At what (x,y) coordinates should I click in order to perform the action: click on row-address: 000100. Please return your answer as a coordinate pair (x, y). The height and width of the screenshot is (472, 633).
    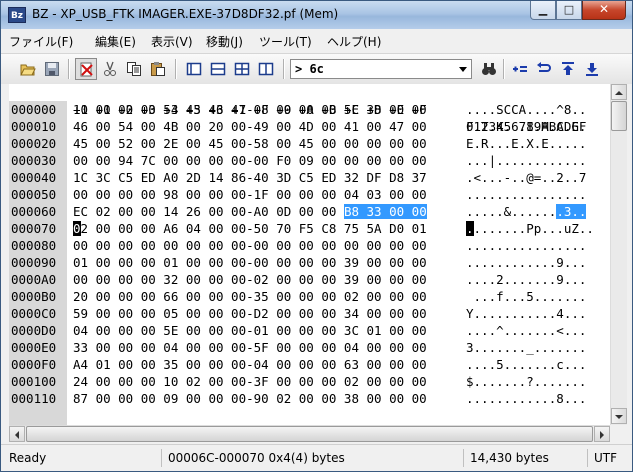
    Looking at the image, I should click on (34, 381).